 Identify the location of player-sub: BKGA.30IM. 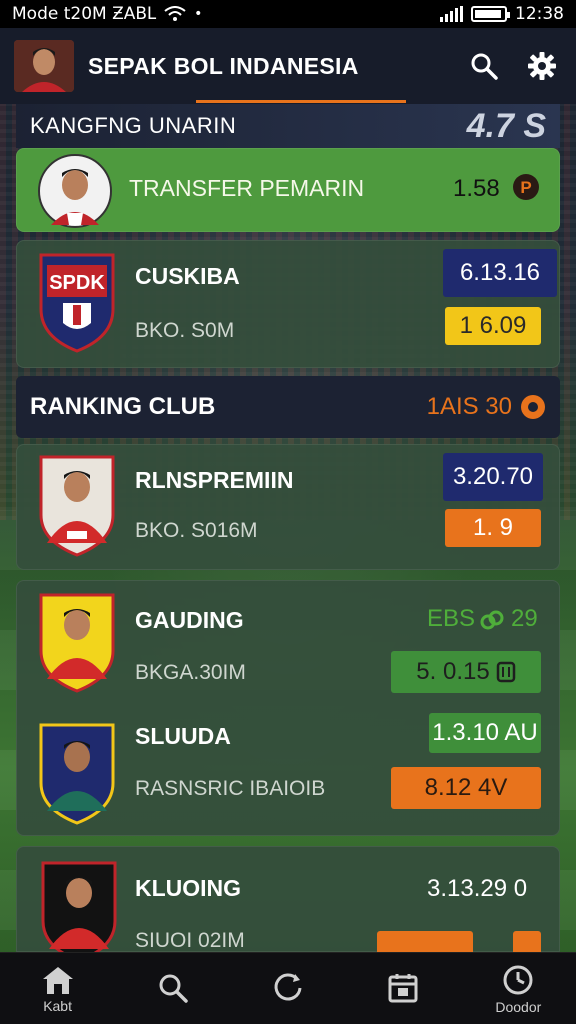
(190, 672).